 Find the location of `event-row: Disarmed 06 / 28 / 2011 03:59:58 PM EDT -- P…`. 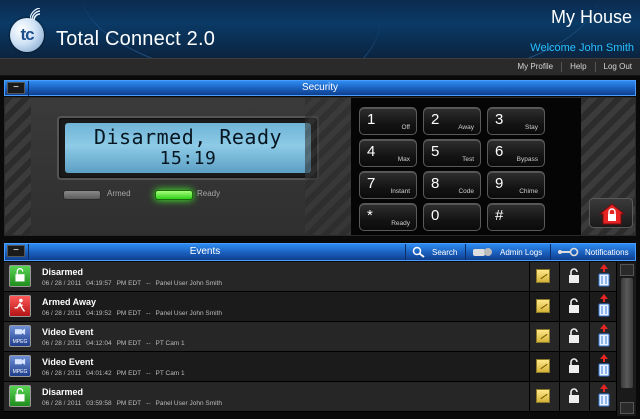

event-row: Disarmed 06 / 28 / 2011 03:59:58 PM EDT -- P… is located at coordinates (310, 397).